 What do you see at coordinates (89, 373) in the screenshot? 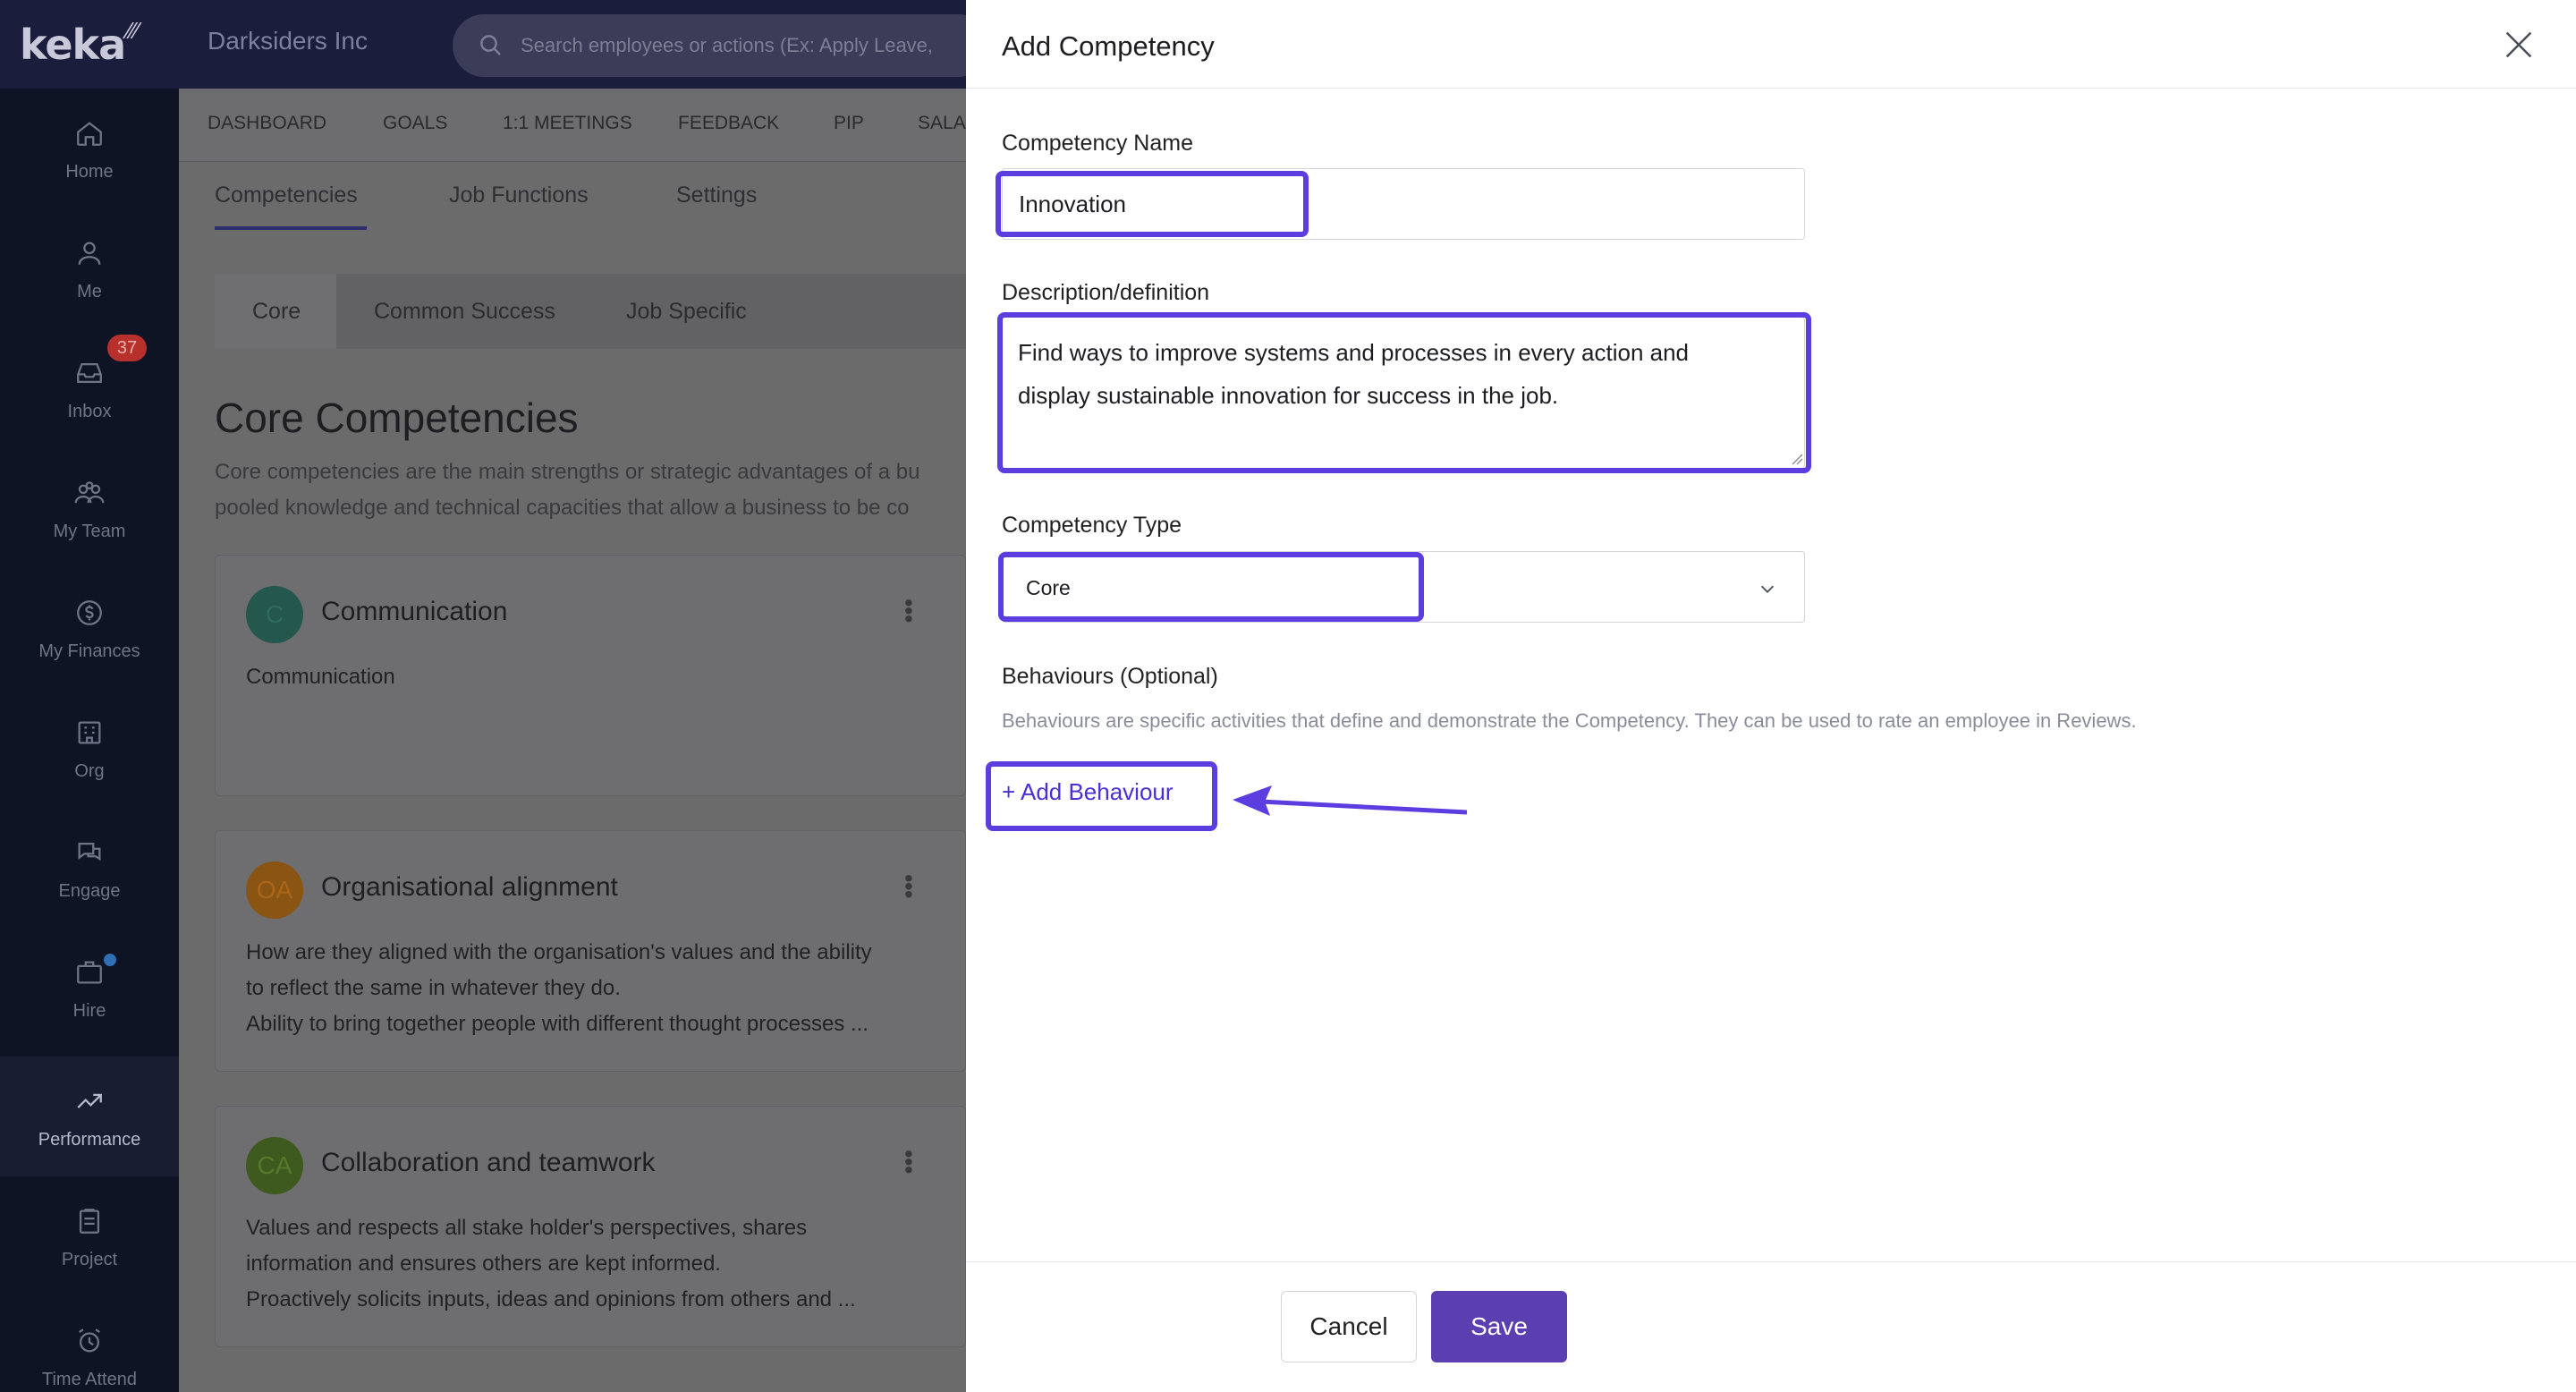
I see `inbox-icon` at bounding box center [89, 373].